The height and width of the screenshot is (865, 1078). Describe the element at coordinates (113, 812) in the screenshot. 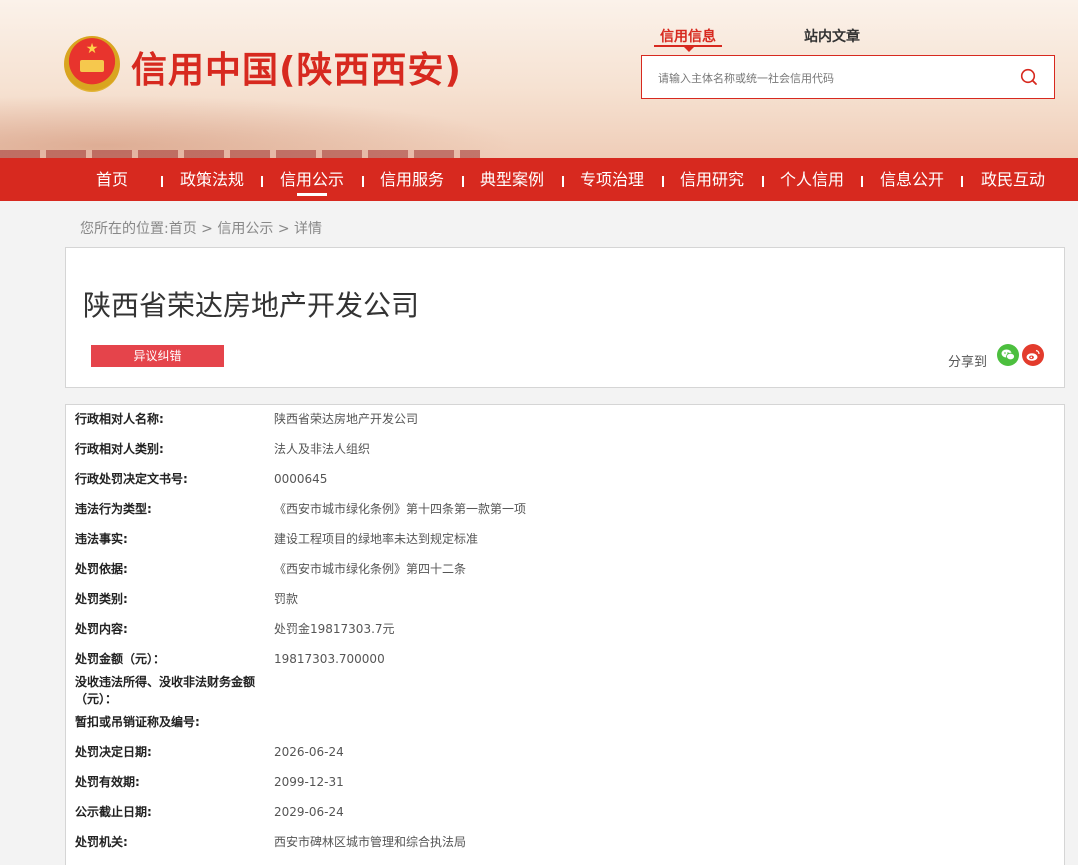

I see `detail-label: 公示截止日期:` at that location.